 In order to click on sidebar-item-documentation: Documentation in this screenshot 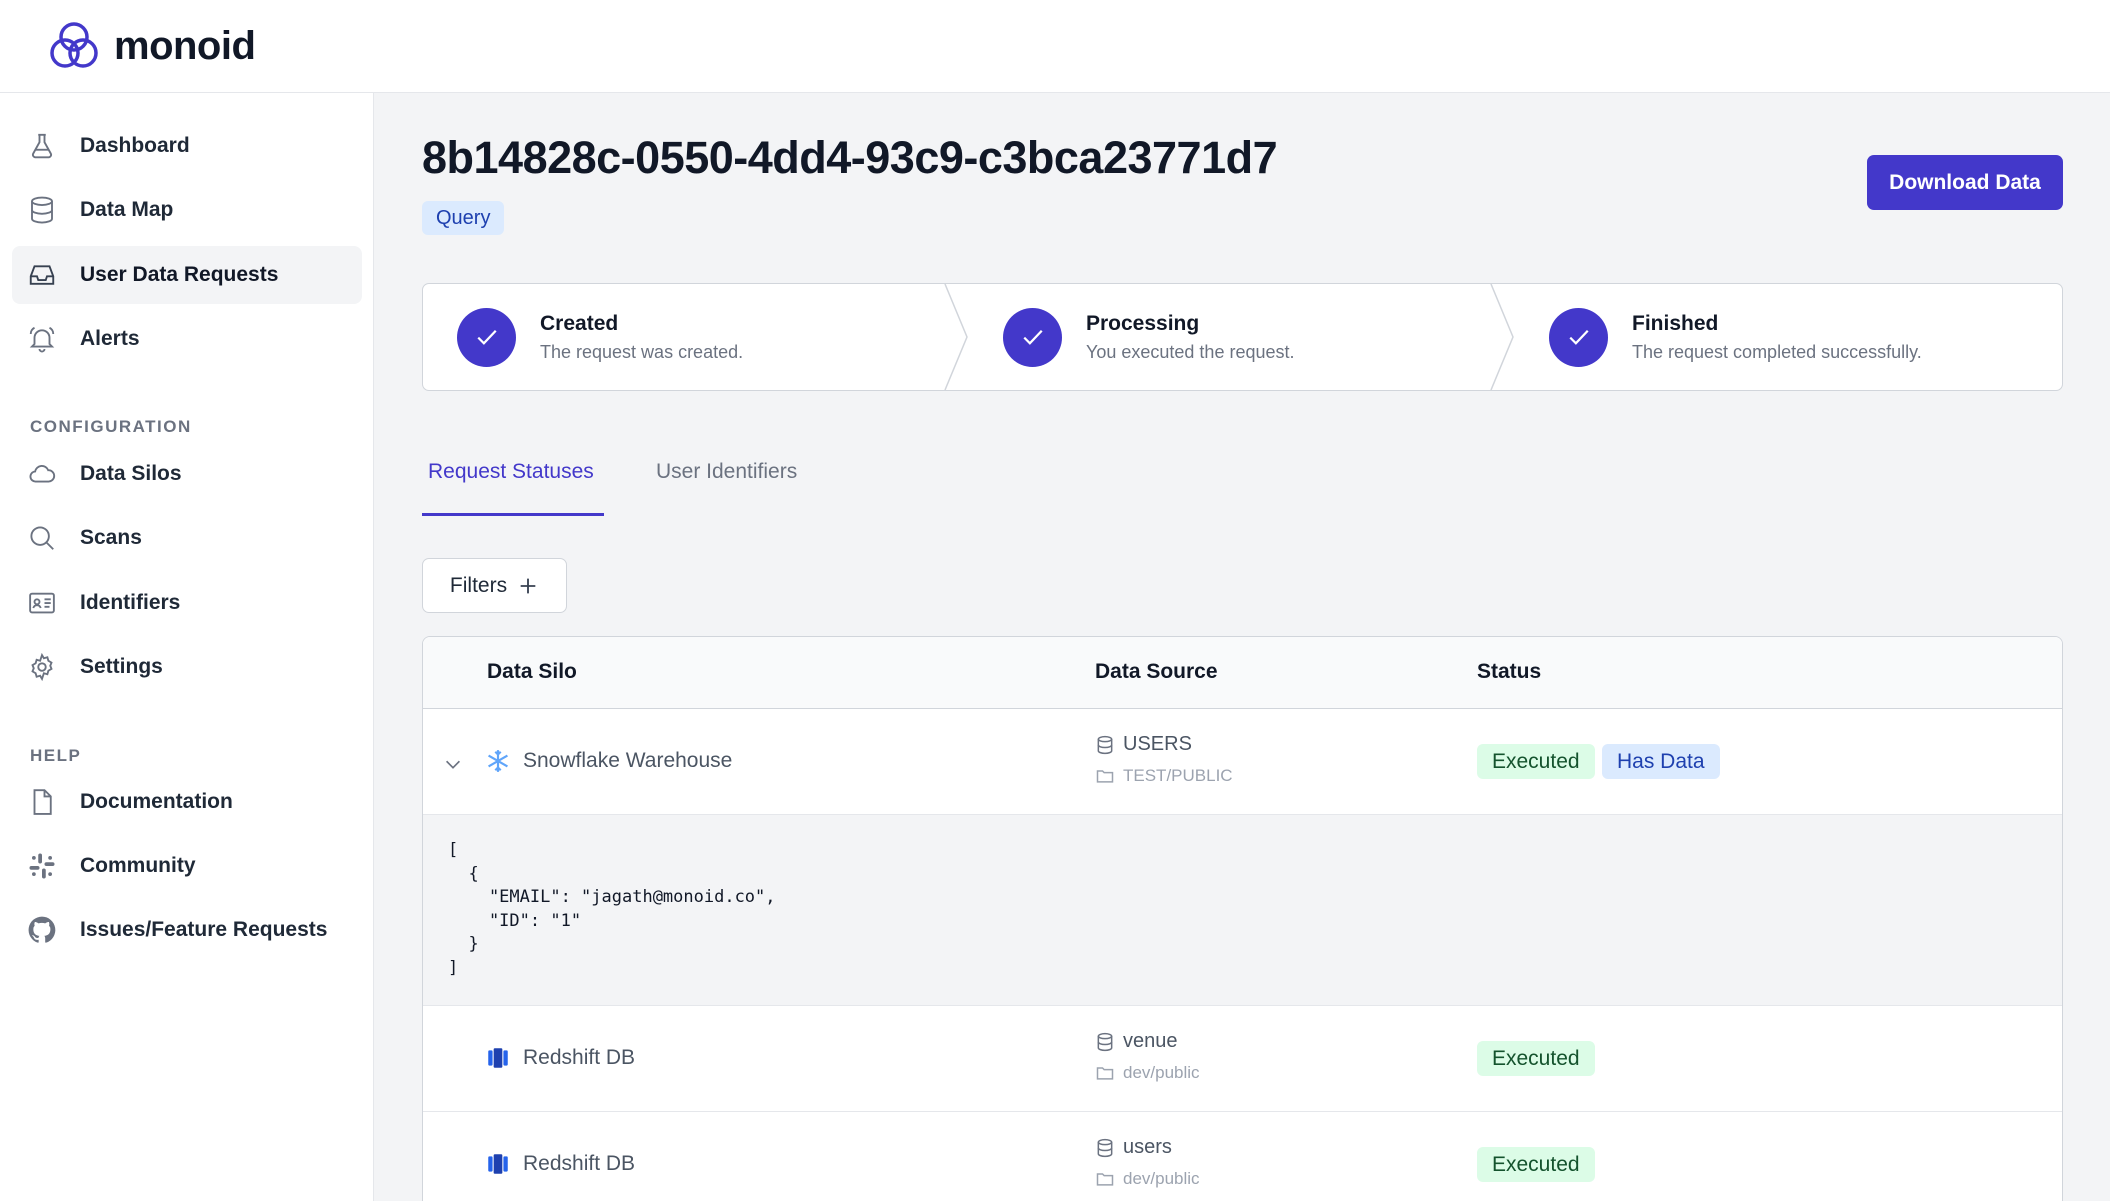, I will do `click(187, 802)`.